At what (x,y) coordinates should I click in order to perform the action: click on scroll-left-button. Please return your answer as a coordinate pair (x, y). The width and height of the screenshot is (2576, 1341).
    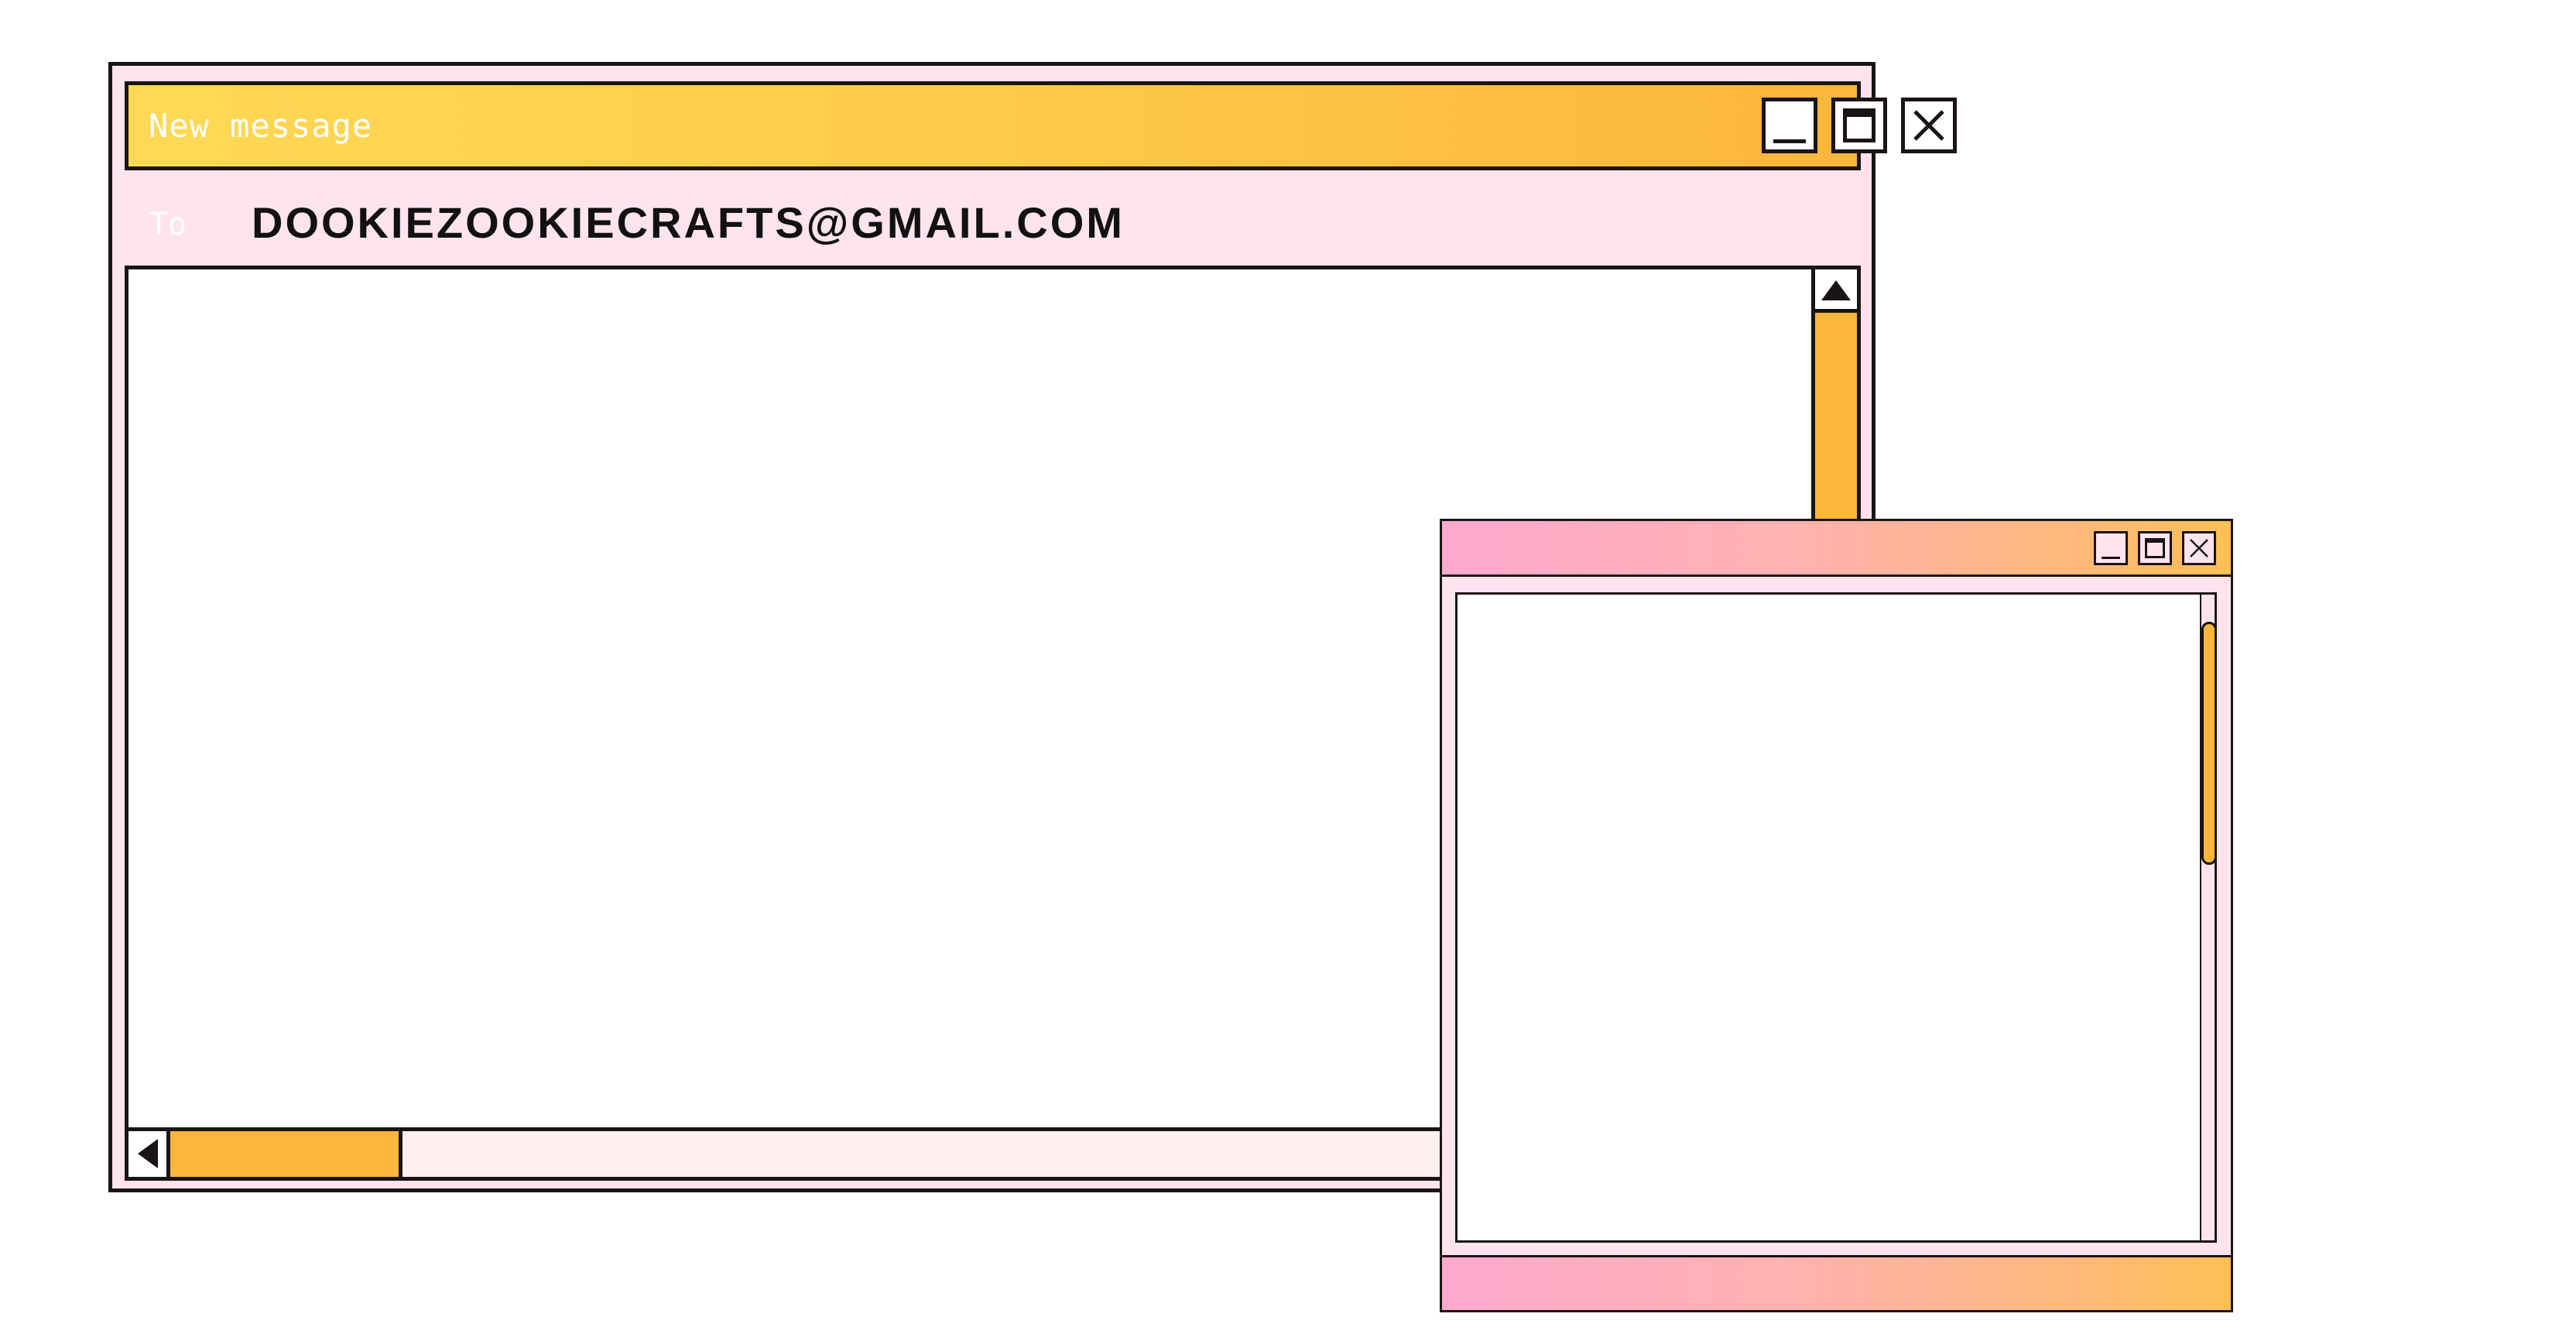
    Looking at the image, I should click on (149, 1154).